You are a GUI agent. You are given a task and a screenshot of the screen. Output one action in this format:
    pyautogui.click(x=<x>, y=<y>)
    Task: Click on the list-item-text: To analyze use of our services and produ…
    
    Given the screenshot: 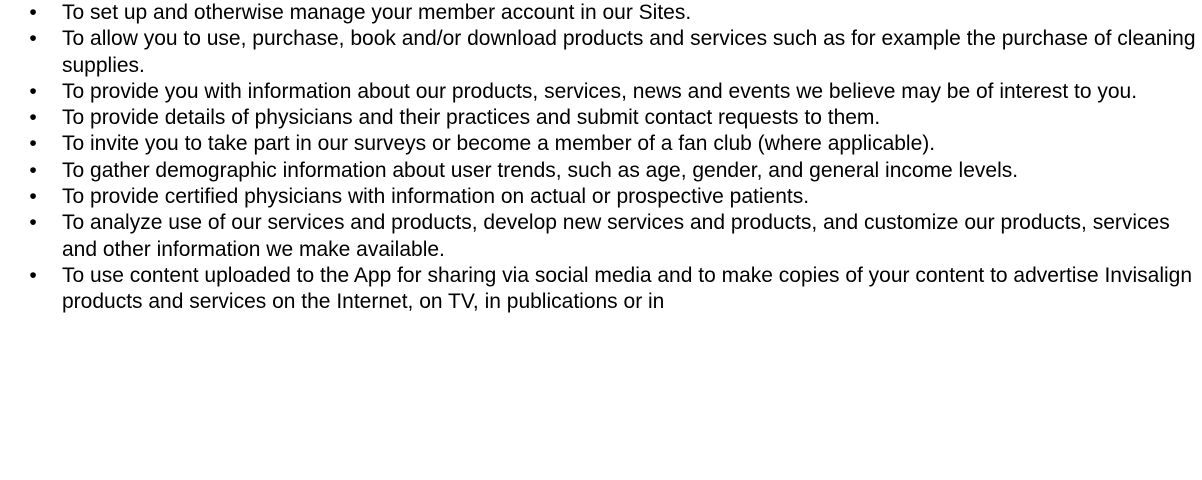 What is the action you would take?
    pyautogui.click(x=616, y=236)
    